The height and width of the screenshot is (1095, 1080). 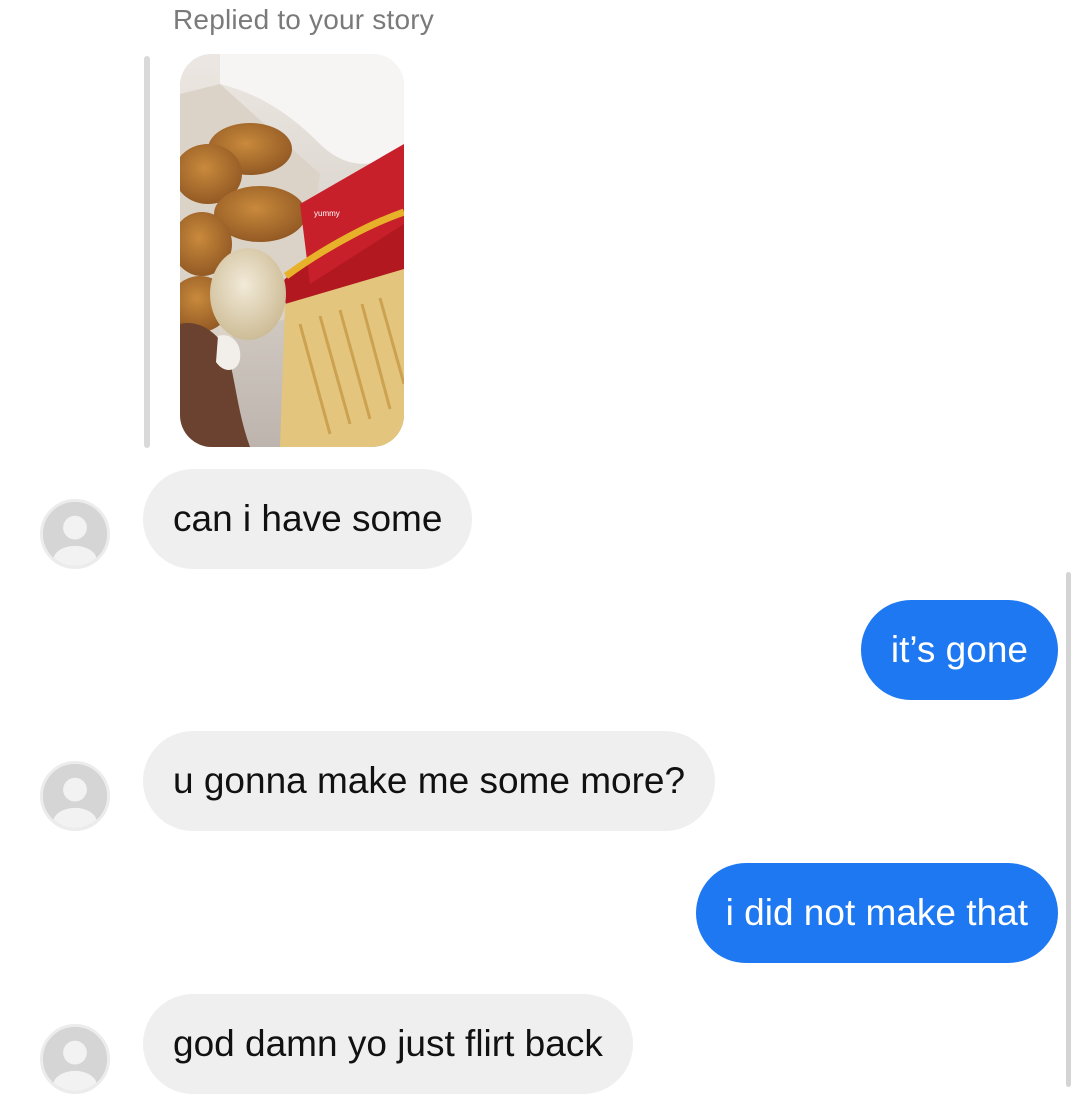 What do you see at coordinates (388, 1044) in the screenshot?
I see `message-bubble-incoming: god damn yo just flirt back` at bounding box center [388, 1044].